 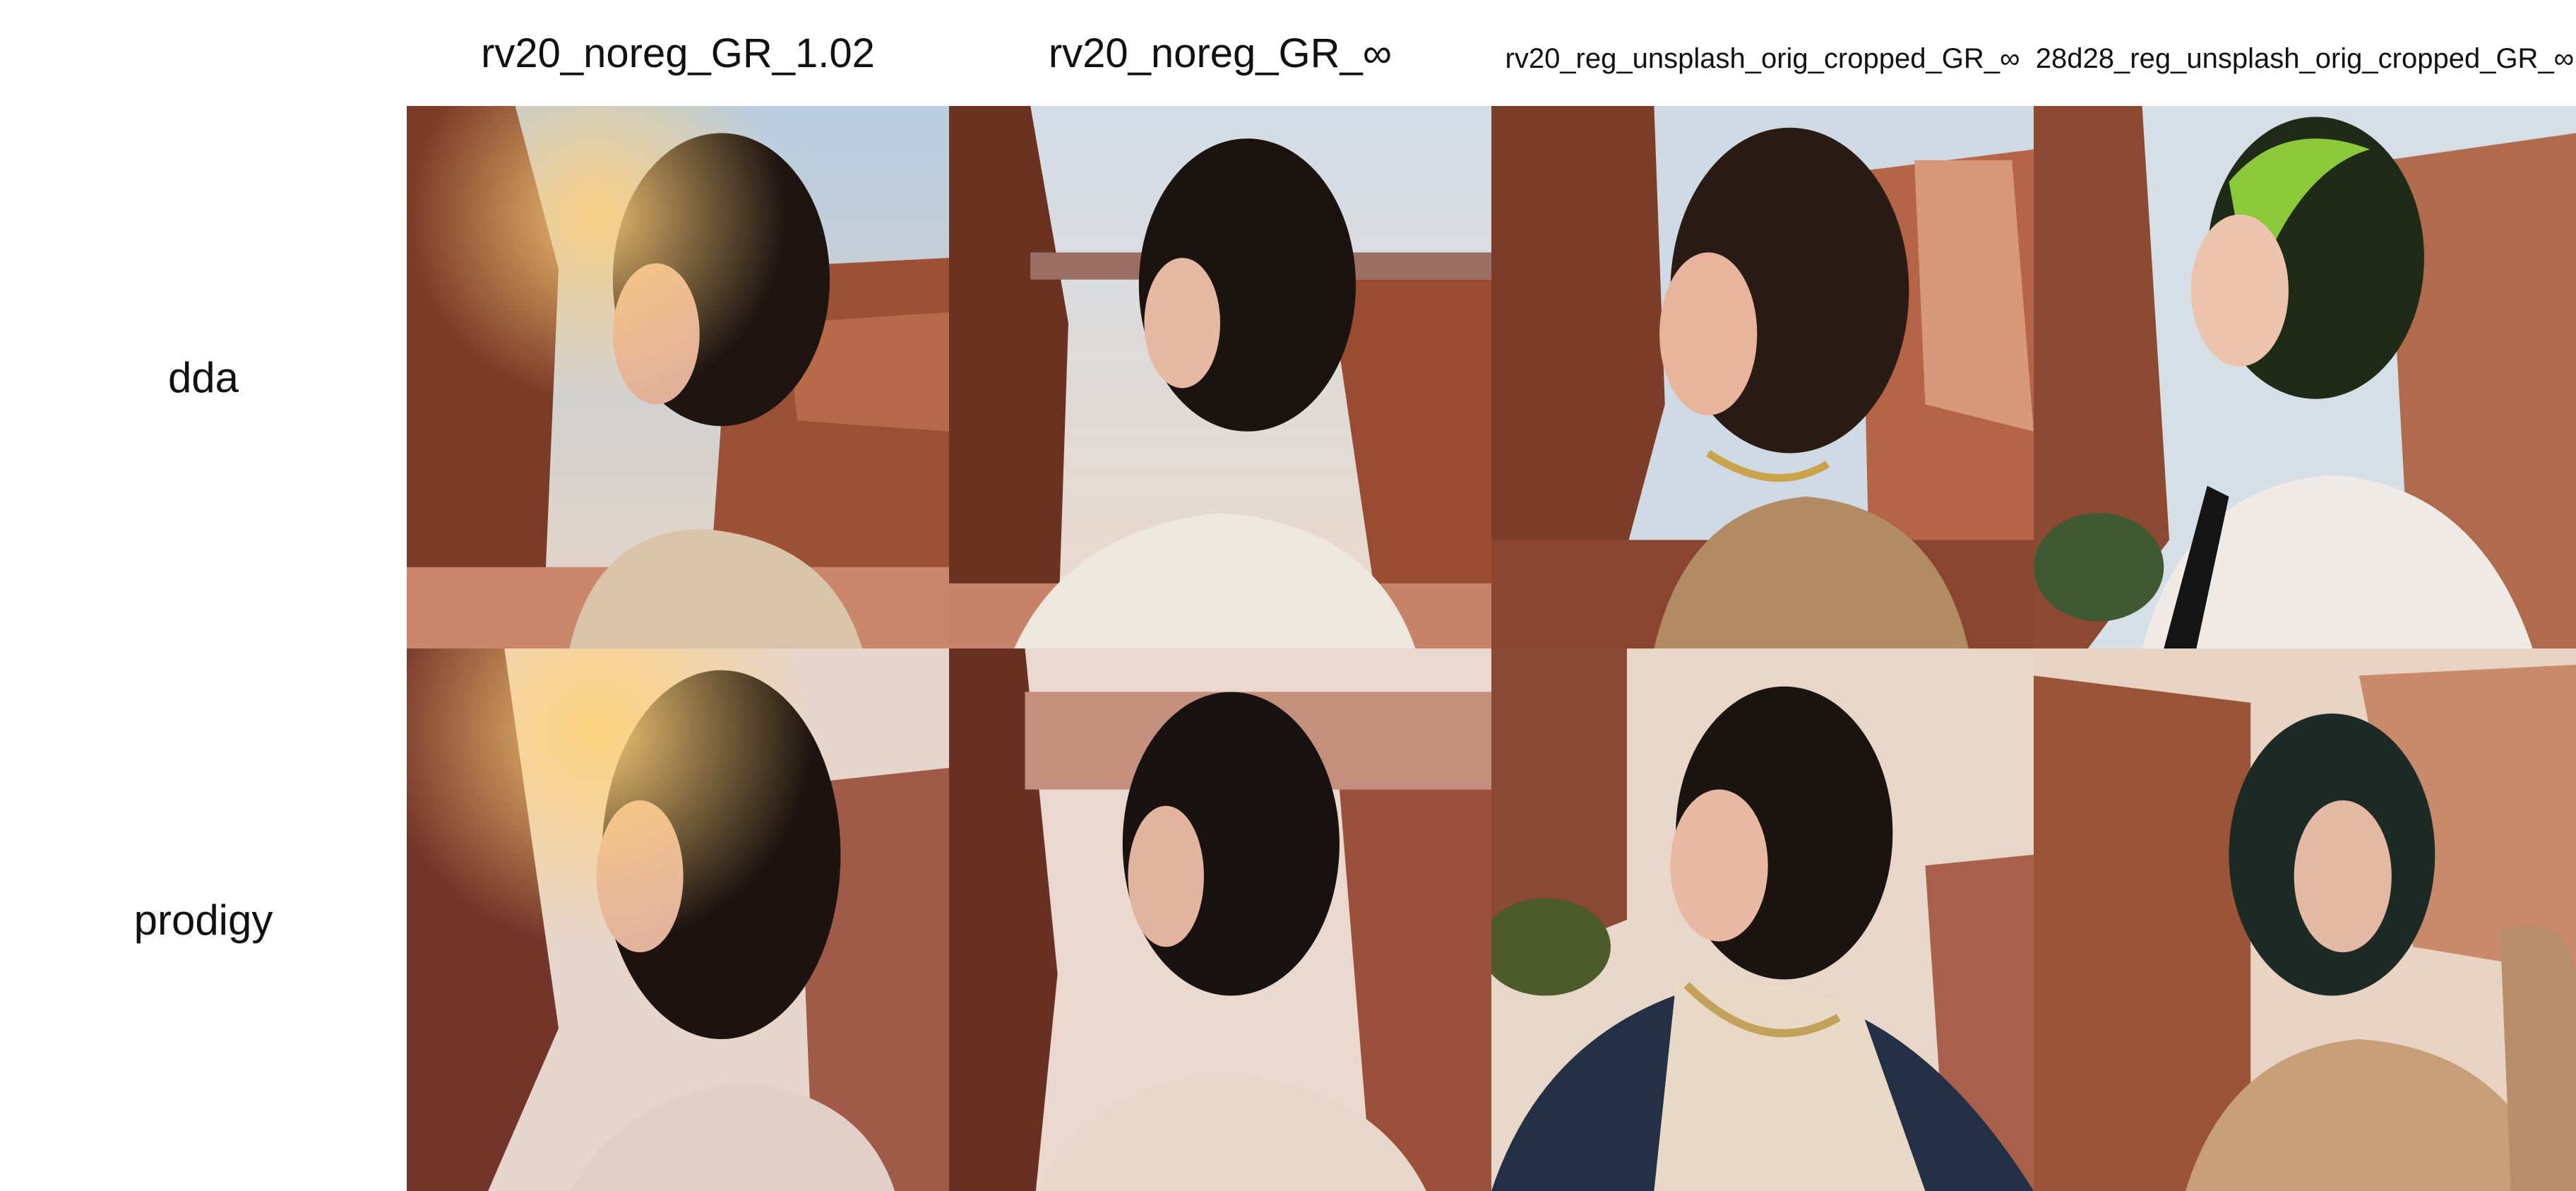 I want to click on image-cell-r2-c2, so click(x=1220, y=919).